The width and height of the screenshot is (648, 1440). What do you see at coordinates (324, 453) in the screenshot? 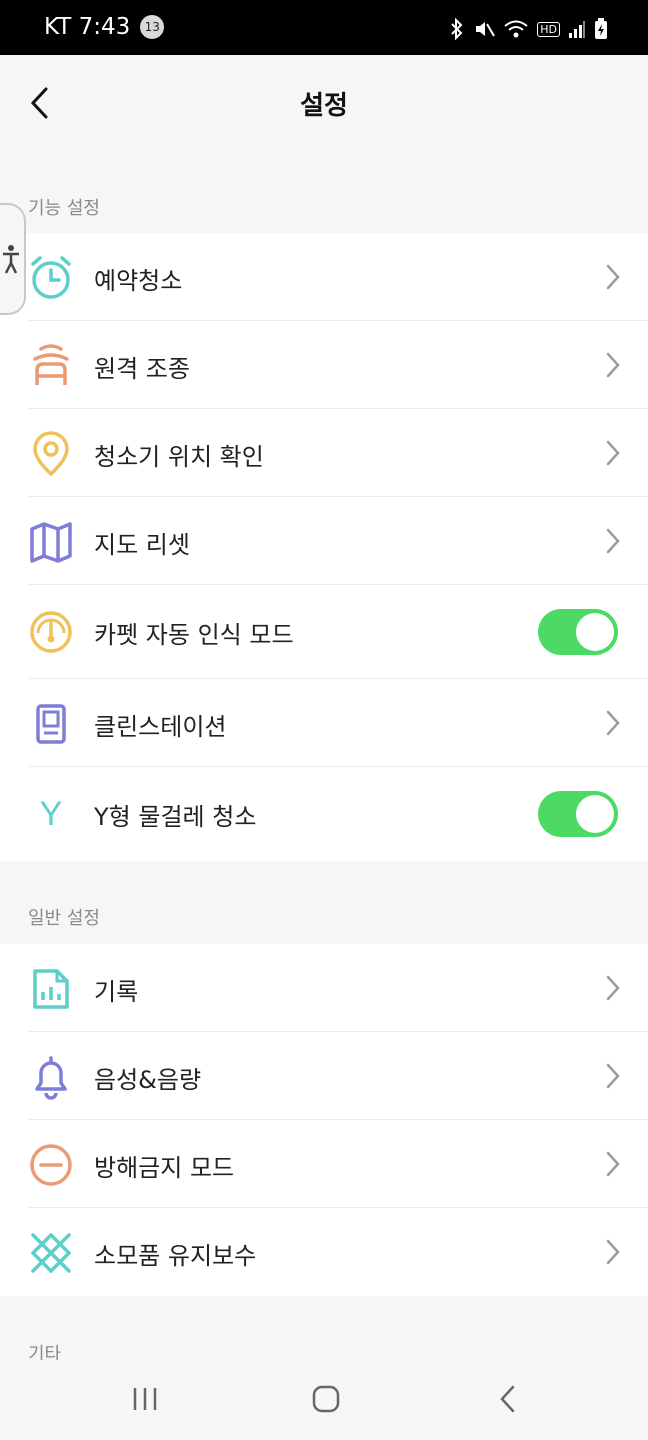
I see `row-locate-vacuum: 청소기 위치 확인` at bounding box center [324, 453].